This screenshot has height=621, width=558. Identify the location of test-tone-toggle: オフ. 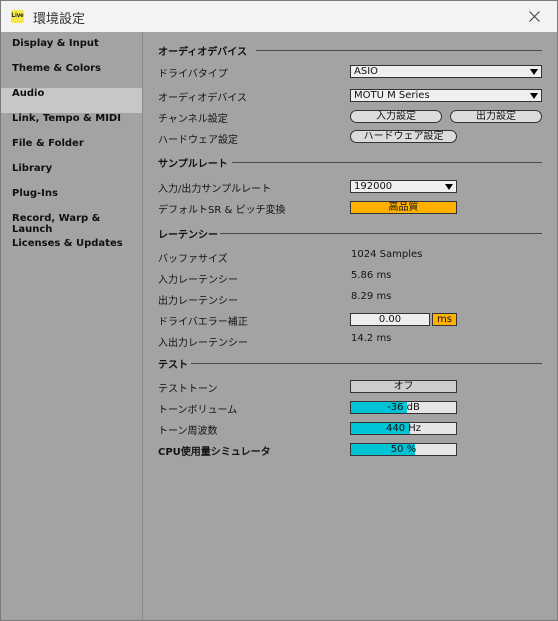
(403, 386).